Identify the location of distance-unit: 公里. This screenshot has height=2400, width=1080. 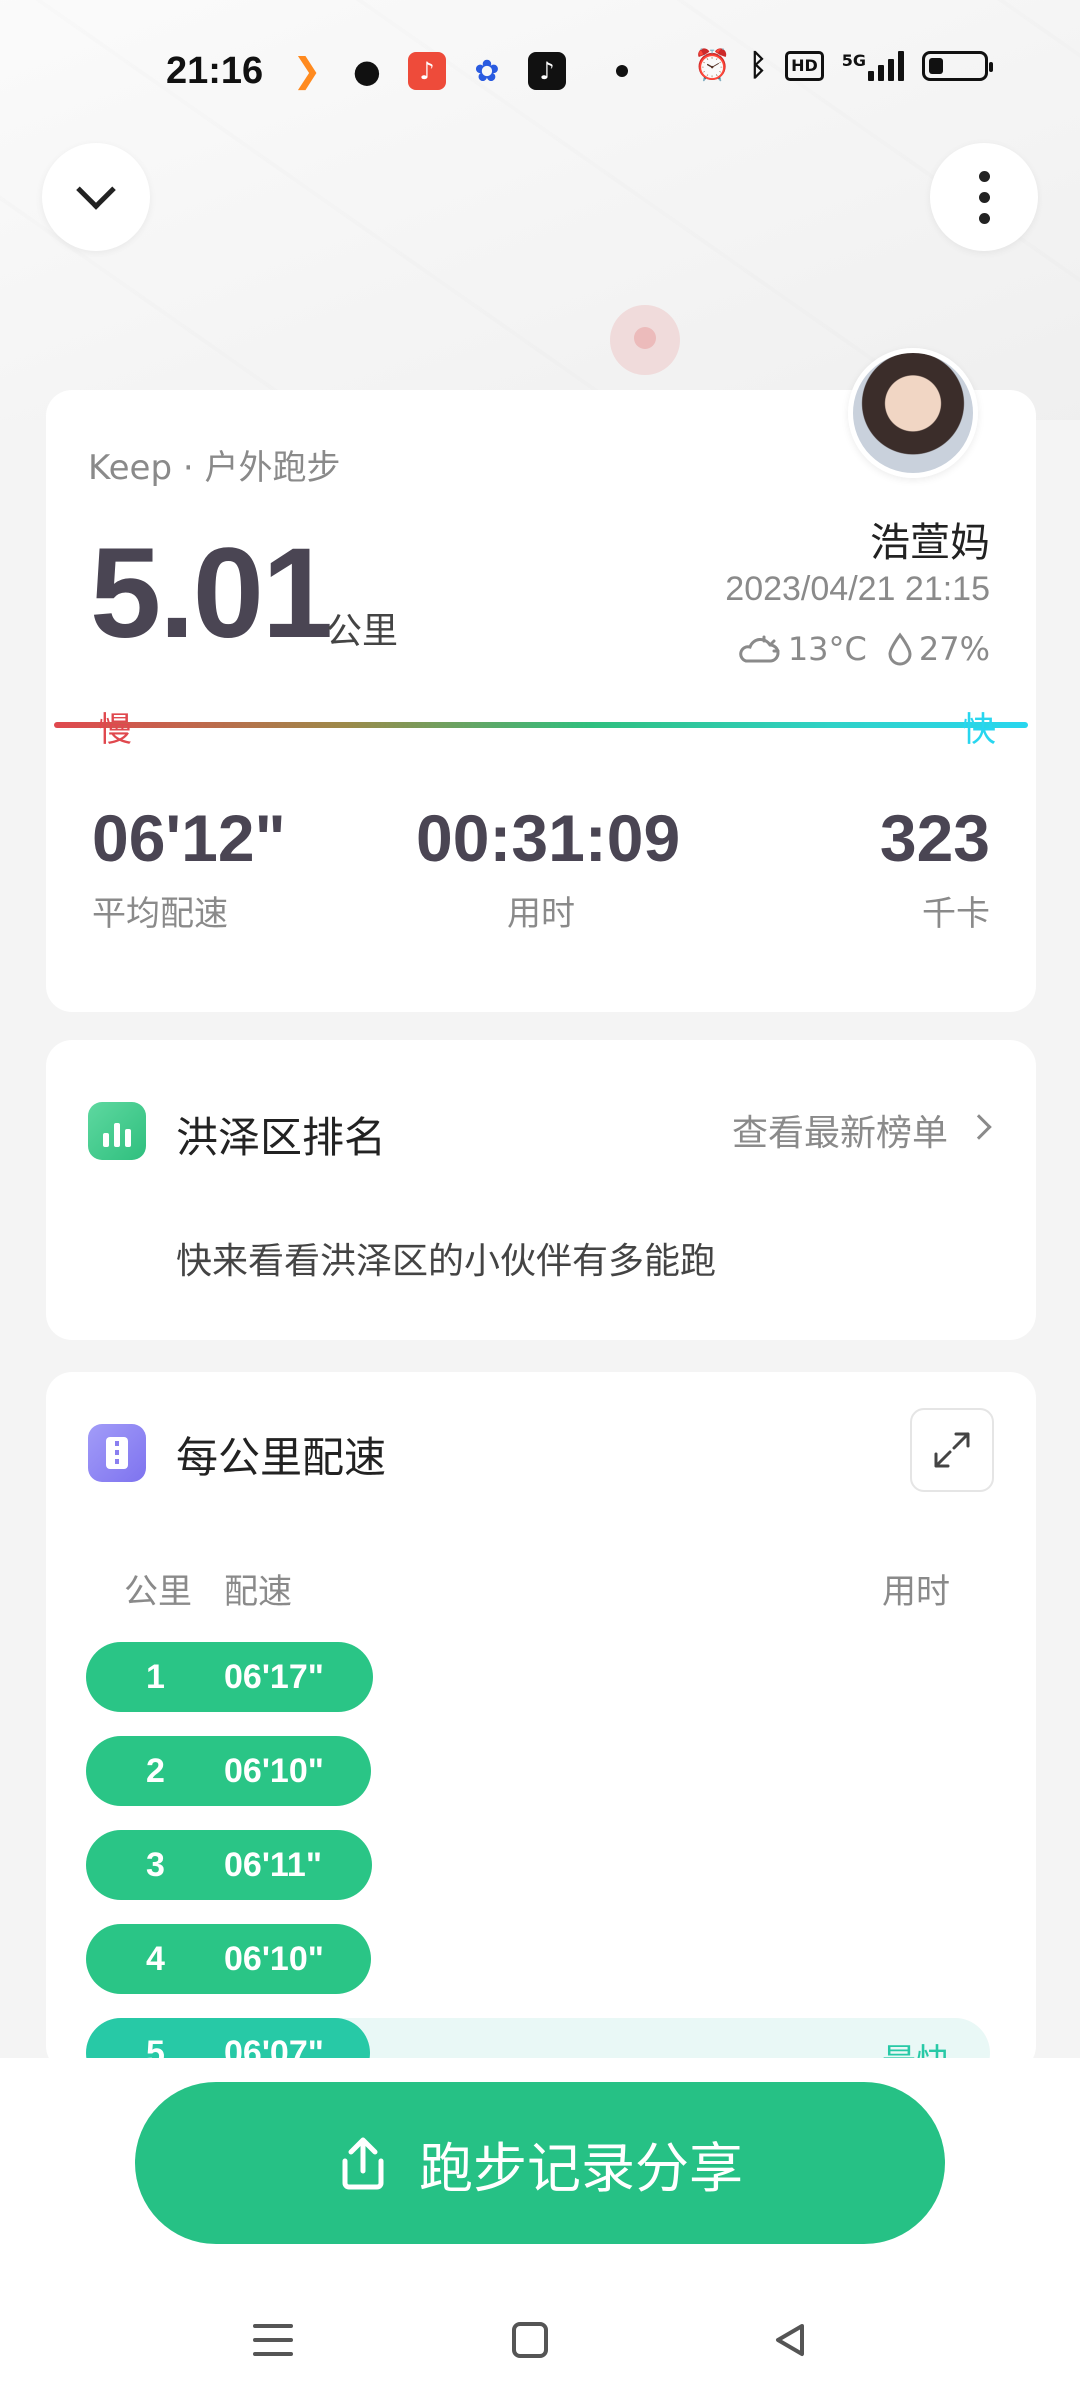
(362, 631).